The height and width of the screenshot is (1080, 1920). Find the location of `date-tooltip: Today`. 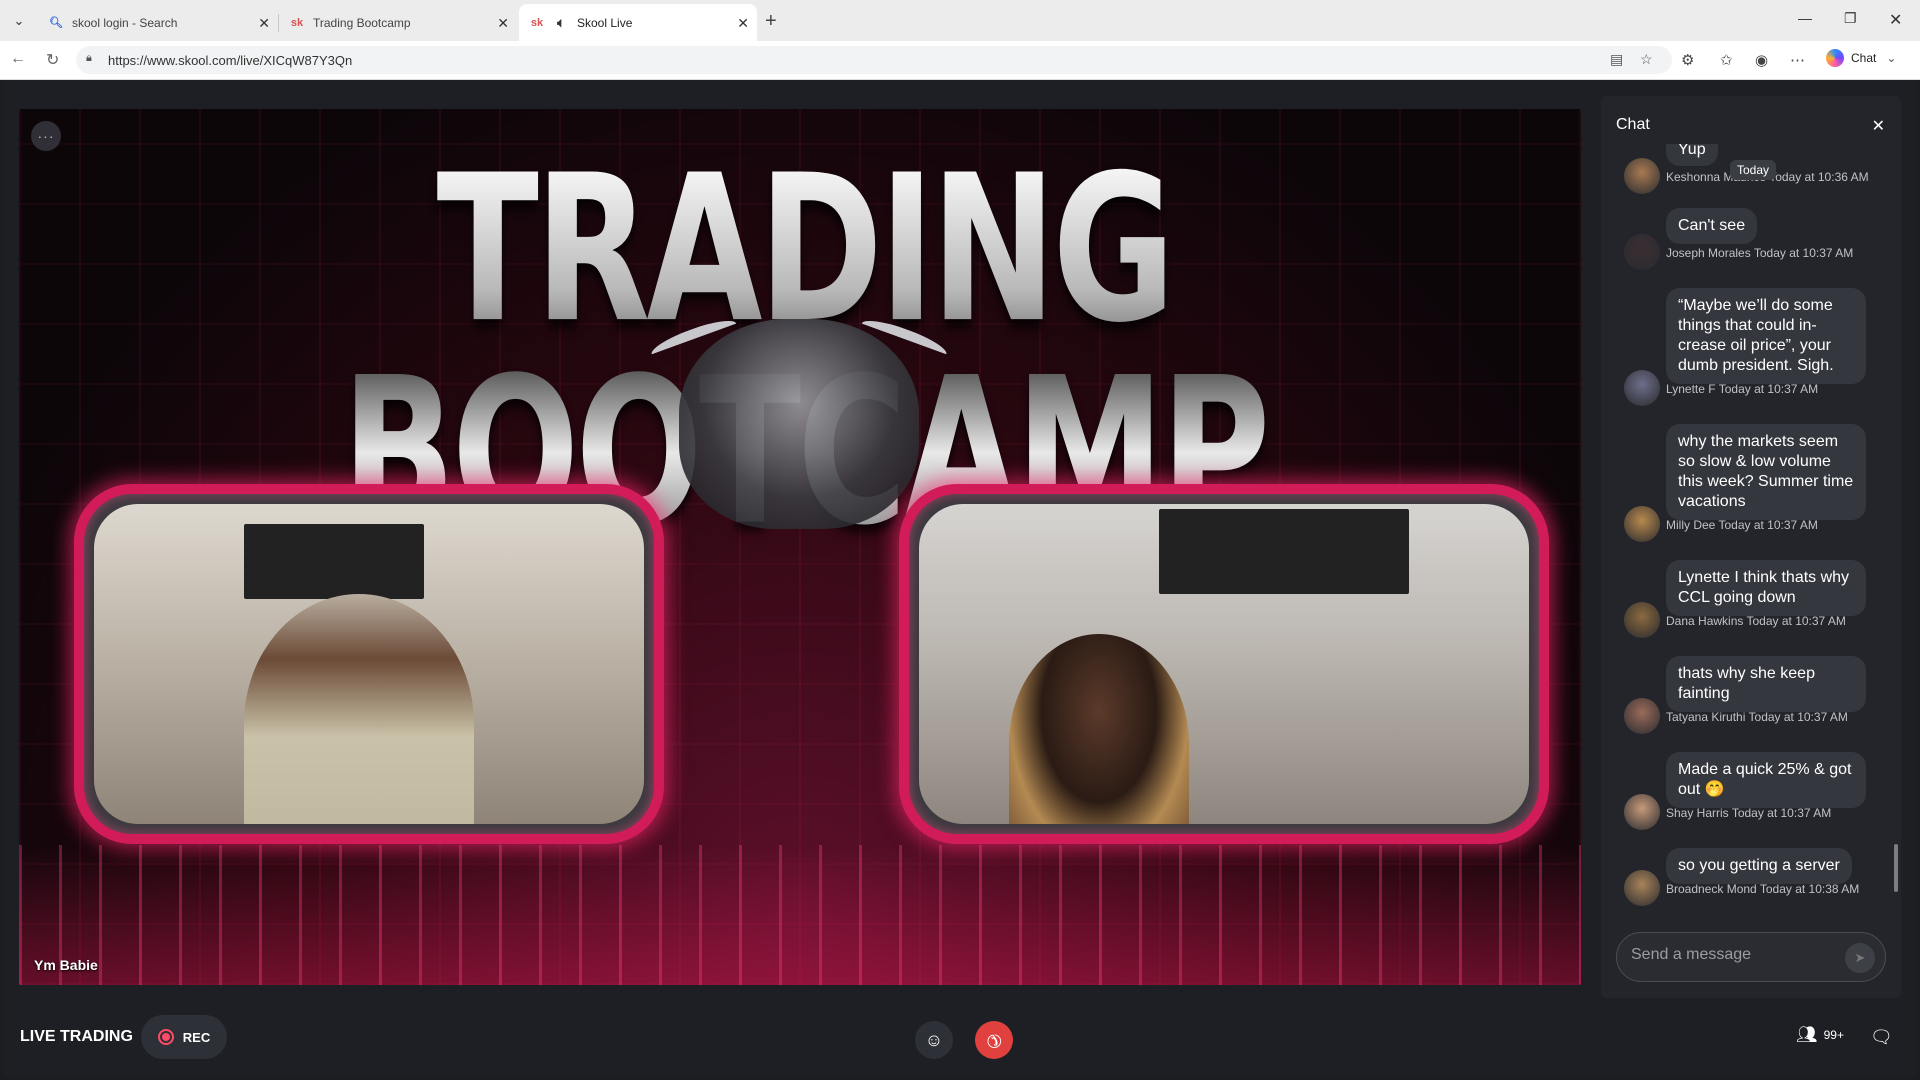

date-tooltip: Today is located at coordinates (1753, 170).